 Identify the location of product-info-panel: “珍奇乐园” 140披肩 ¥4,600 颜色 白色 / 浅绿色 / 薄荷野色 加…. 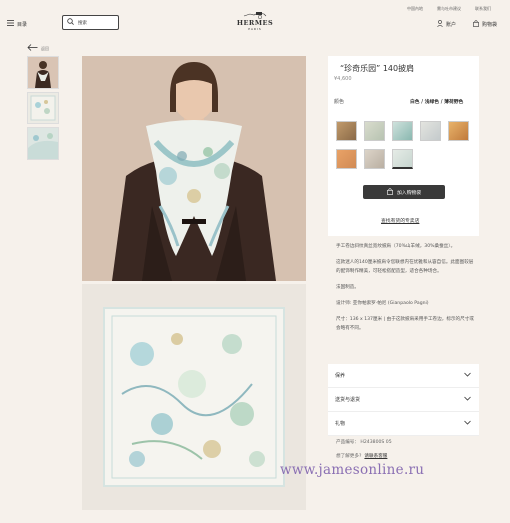
(403, 146).